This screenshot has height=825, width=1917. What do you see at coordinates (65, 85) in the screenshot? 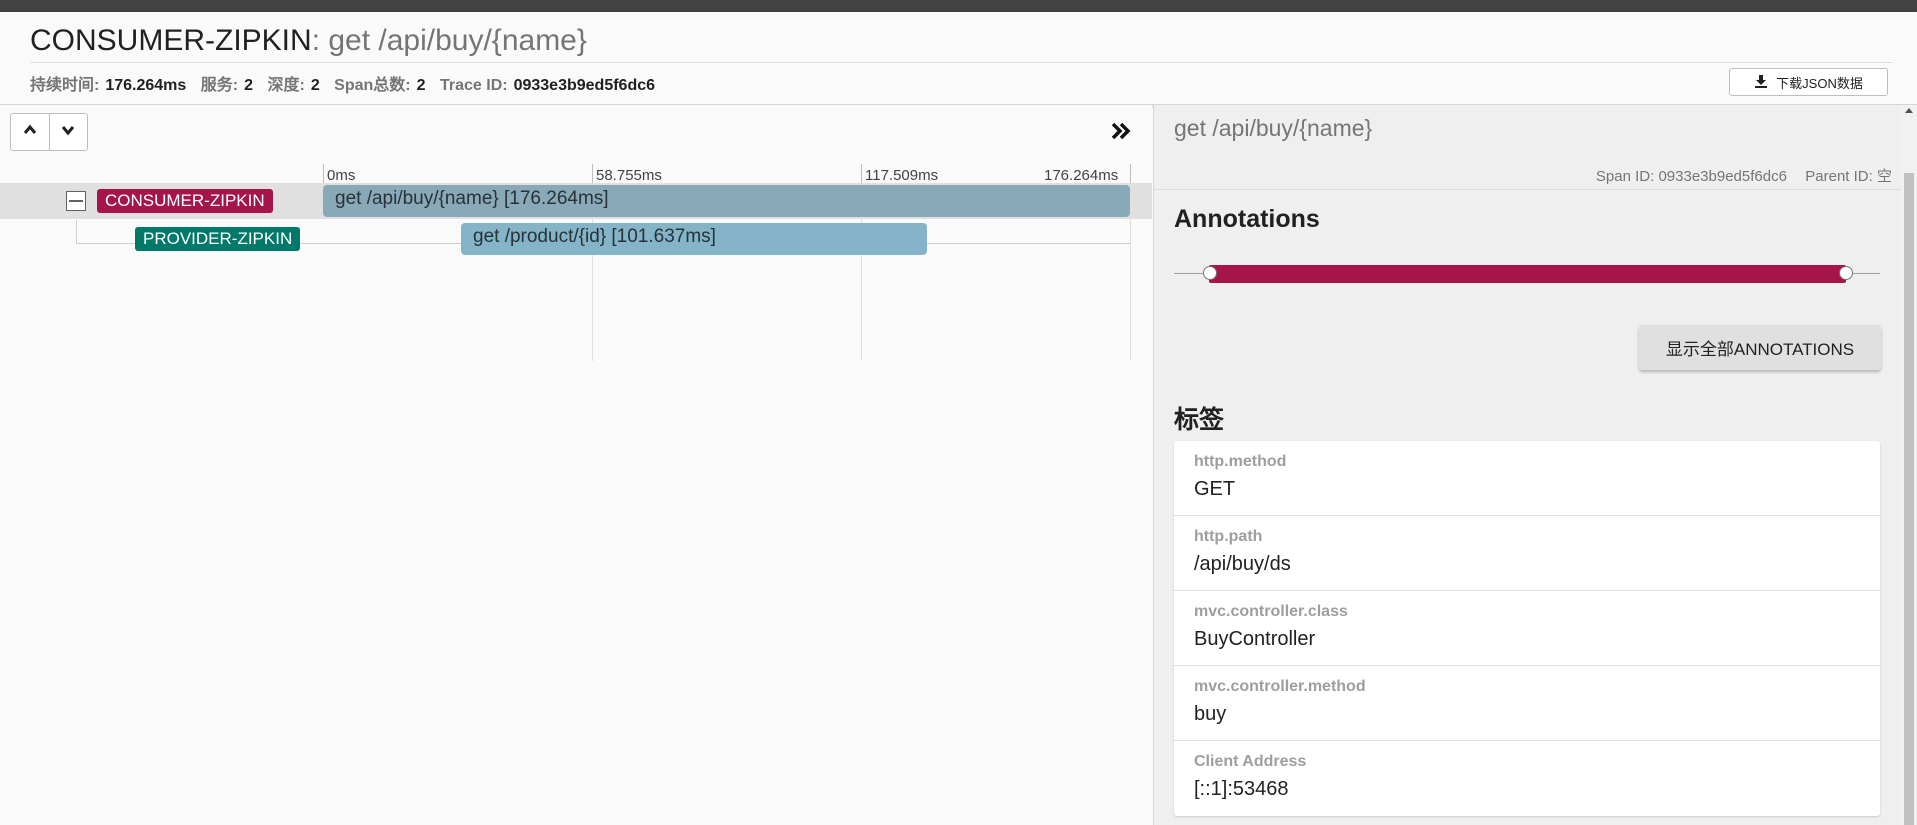
I see `duration-label: 持续时间:` at bounding box center [65, 85].